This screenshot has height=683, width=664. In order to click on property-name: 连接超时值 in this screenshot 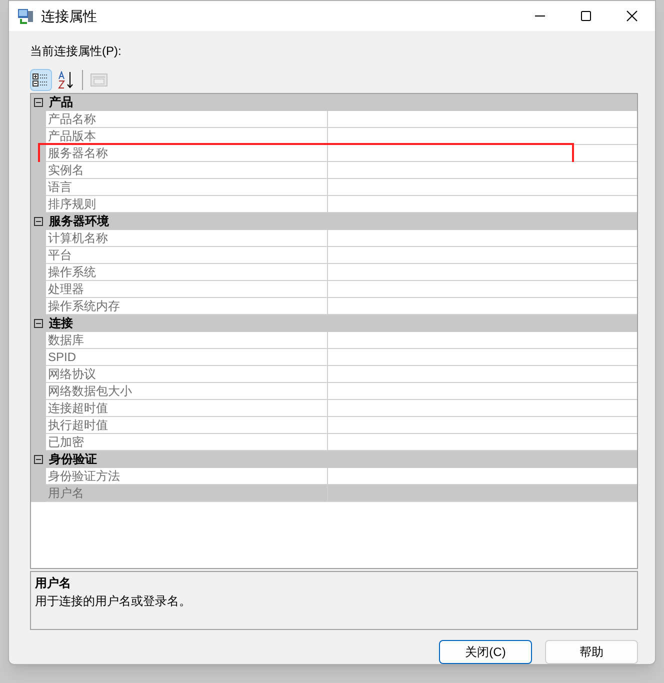, I will do `click(187, 408)`.